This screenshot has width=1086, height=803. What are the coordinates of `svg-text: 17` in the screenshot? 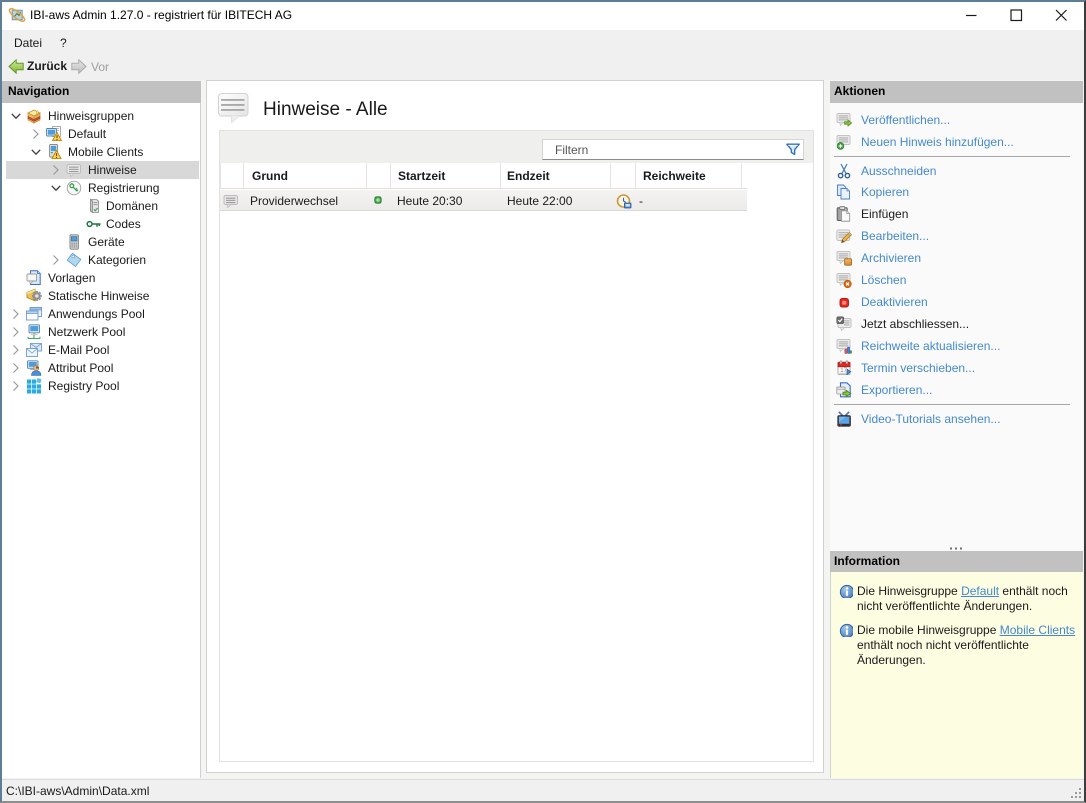 It's located at (843, 371).